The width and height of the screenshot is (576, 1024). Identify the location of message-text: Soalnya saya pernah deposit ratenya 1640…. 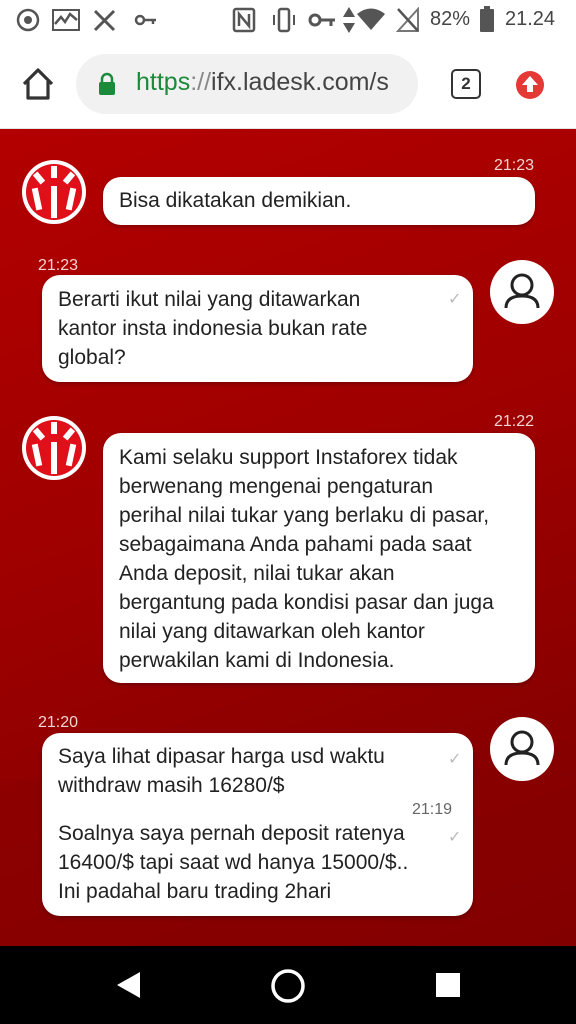
(233, 862).